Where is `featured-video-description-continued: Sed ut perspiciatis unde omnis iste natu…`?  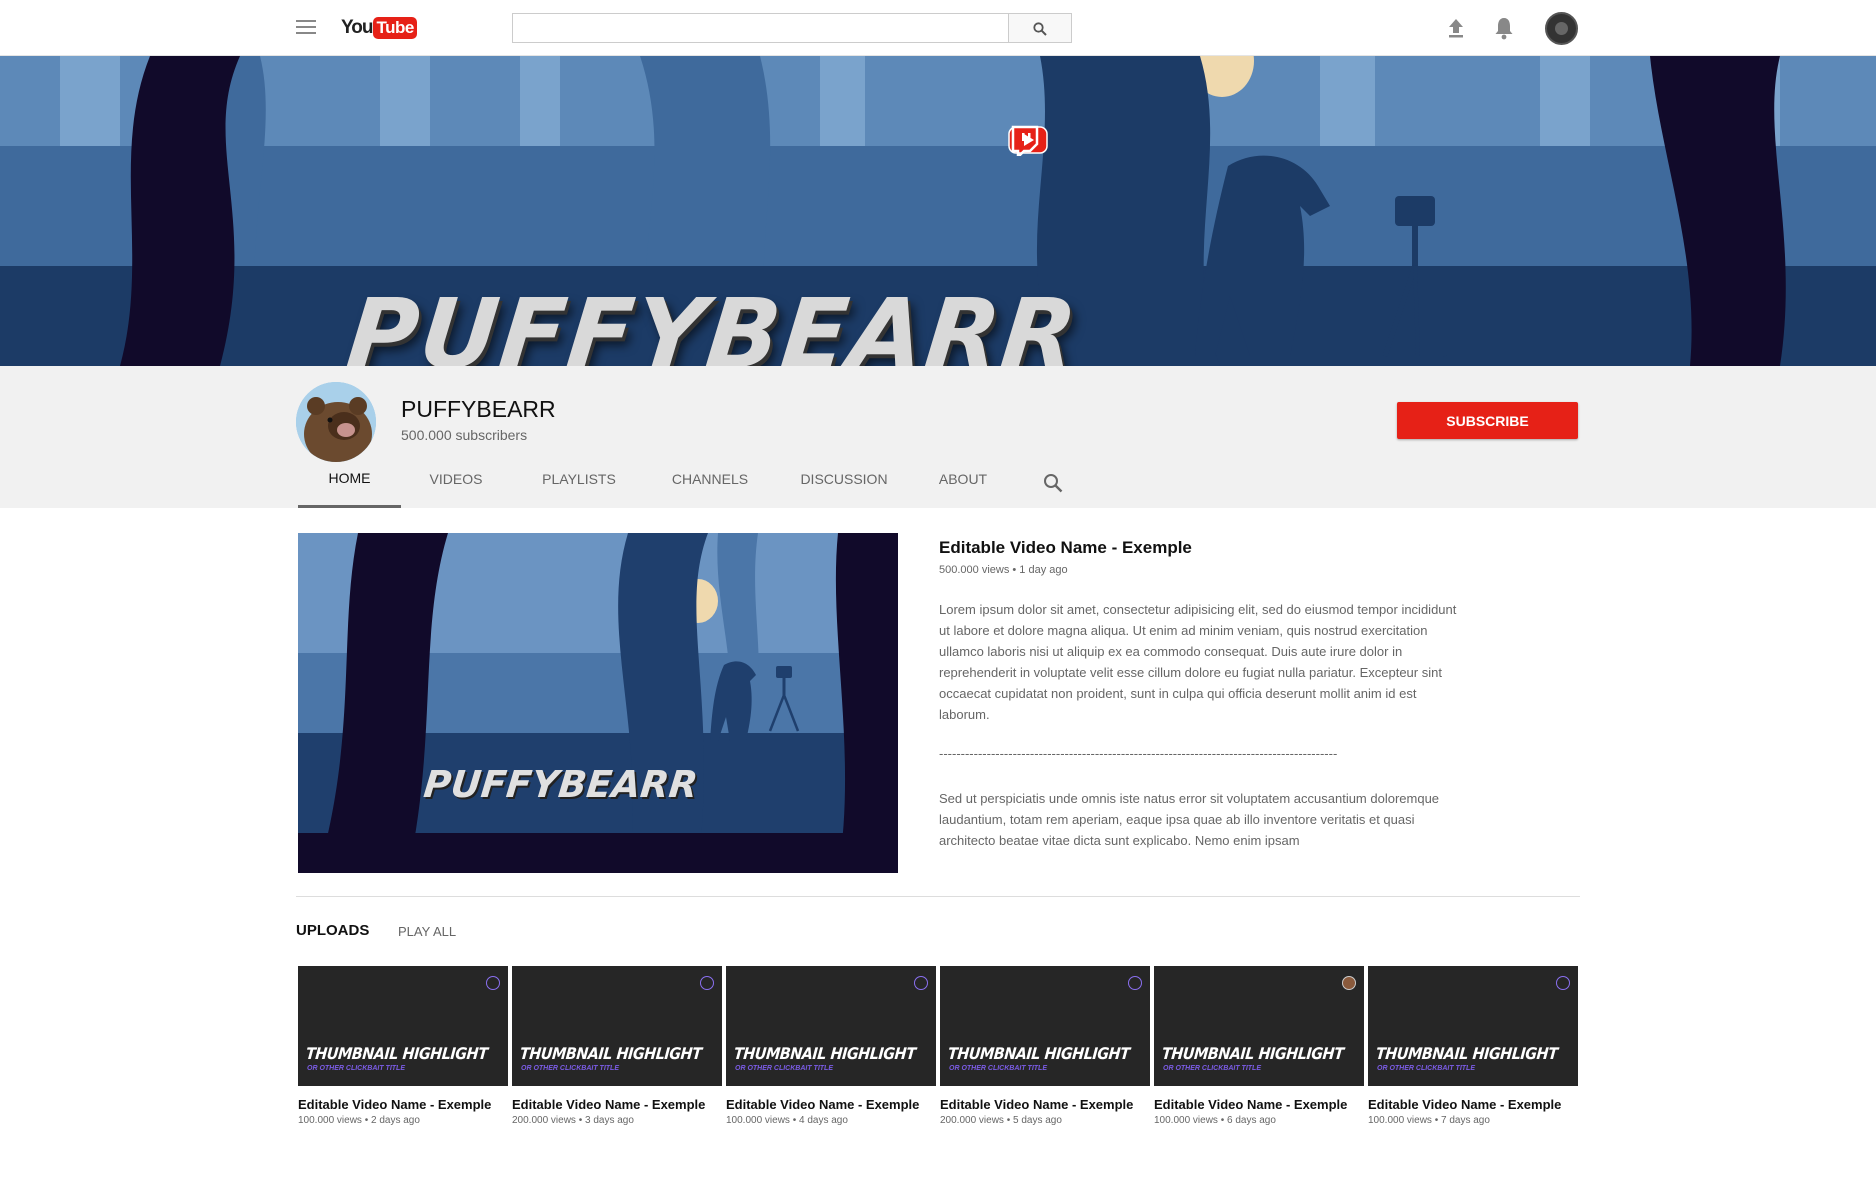
featured-video-description-continued: Sed ut perspiciatis unde omnis iste natu… is located at coordinates (1189, 819).